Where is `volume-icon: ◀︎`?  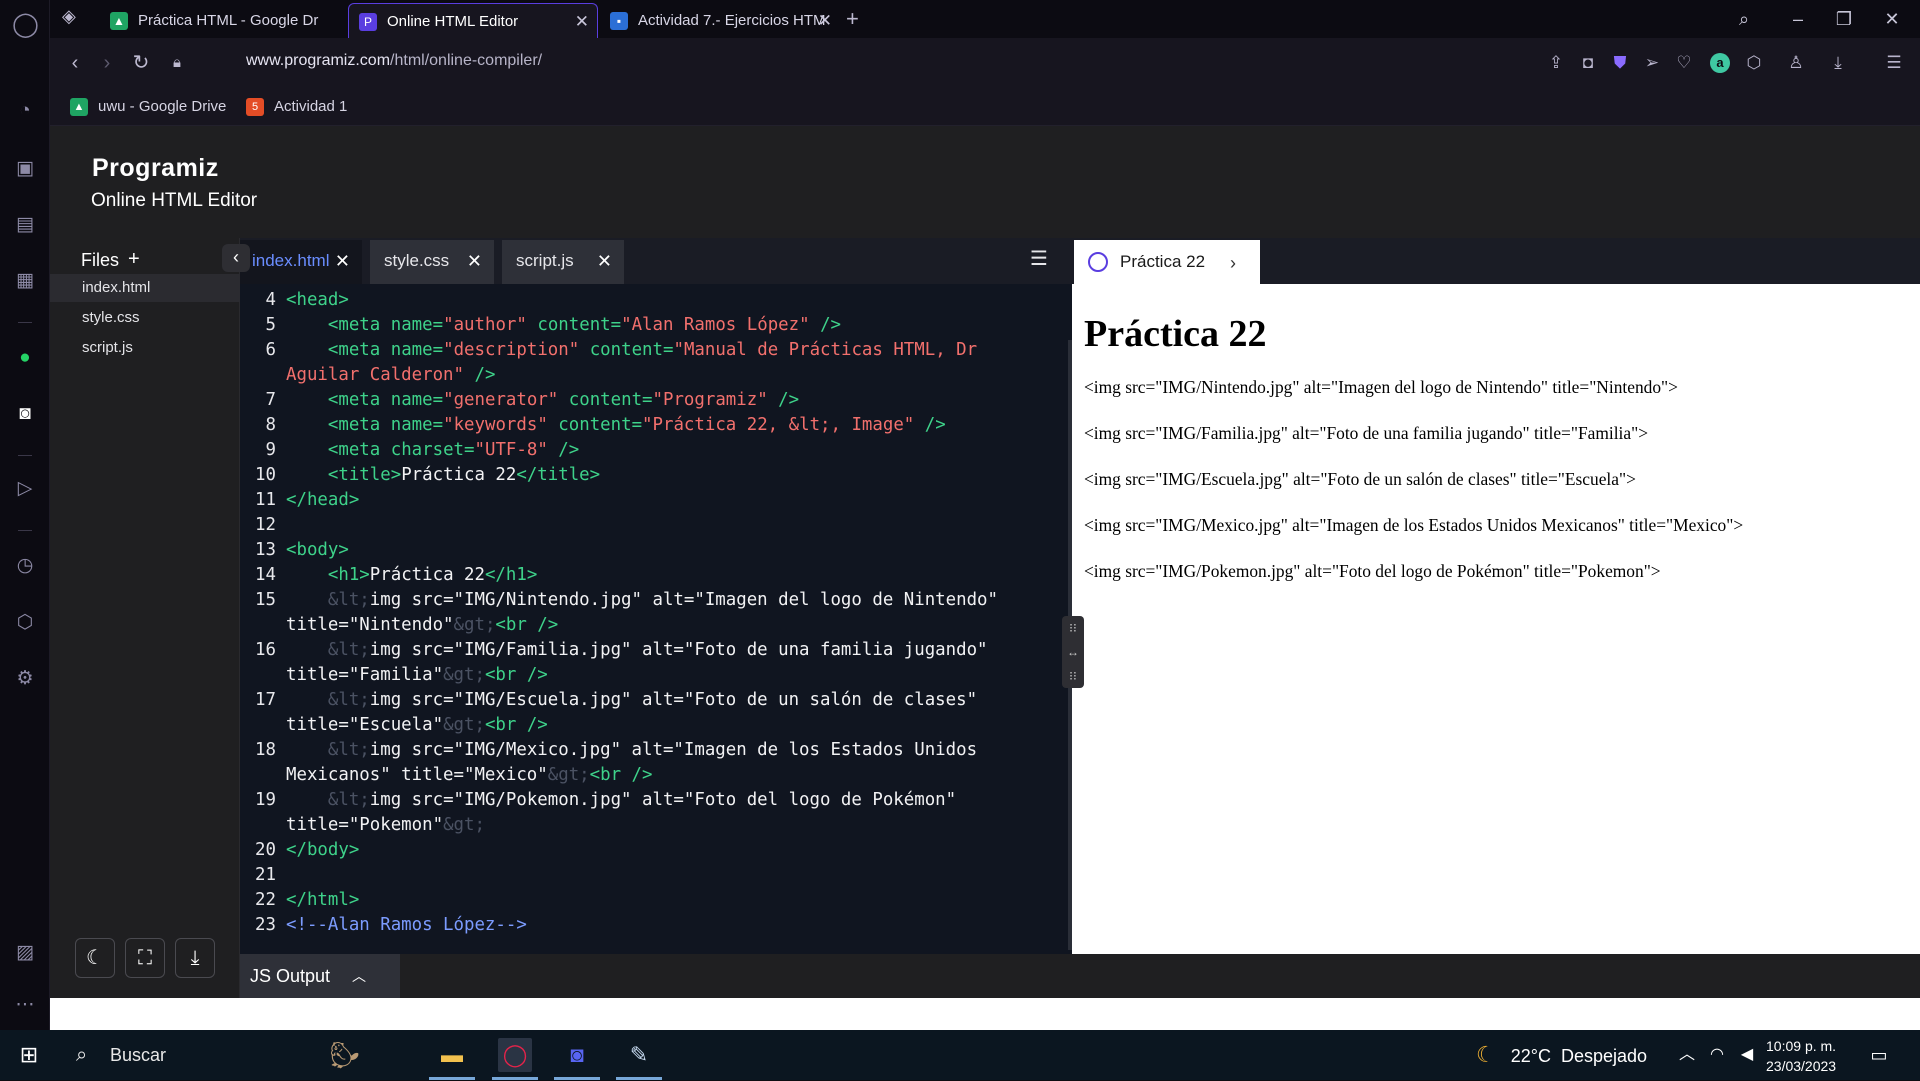 volume-icon: ◀︎ is located at coordinates (1747, 1055).